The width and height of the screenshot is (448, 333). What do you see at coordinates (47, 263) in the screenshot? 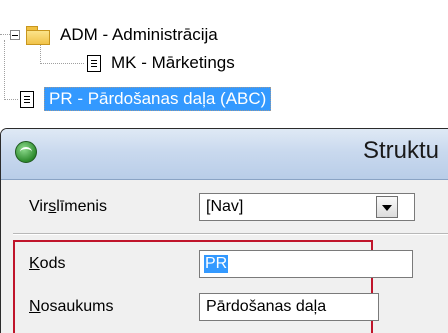
I see `kods-label: Kods` at bounding box center [47, 263].